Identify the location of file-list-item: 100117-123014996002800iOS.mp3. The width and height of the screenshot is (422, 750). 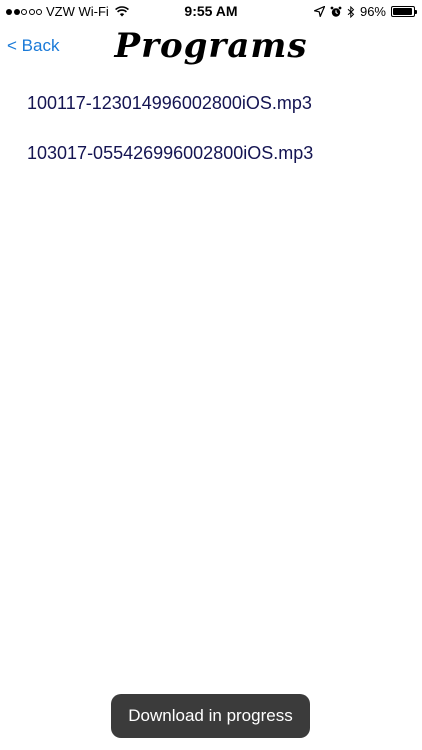
(211, 110).